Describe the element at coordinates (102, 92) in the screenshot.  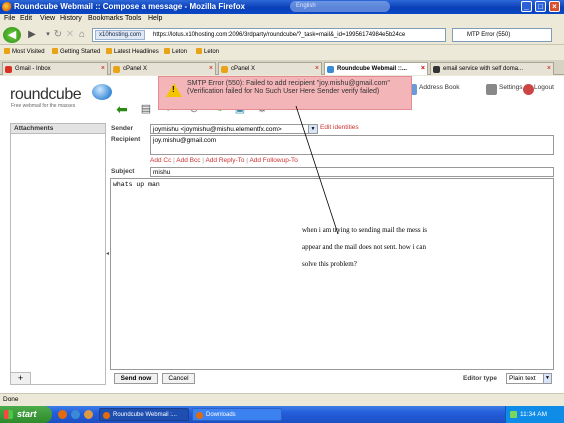
I see `cube-logo-icon` at that location.